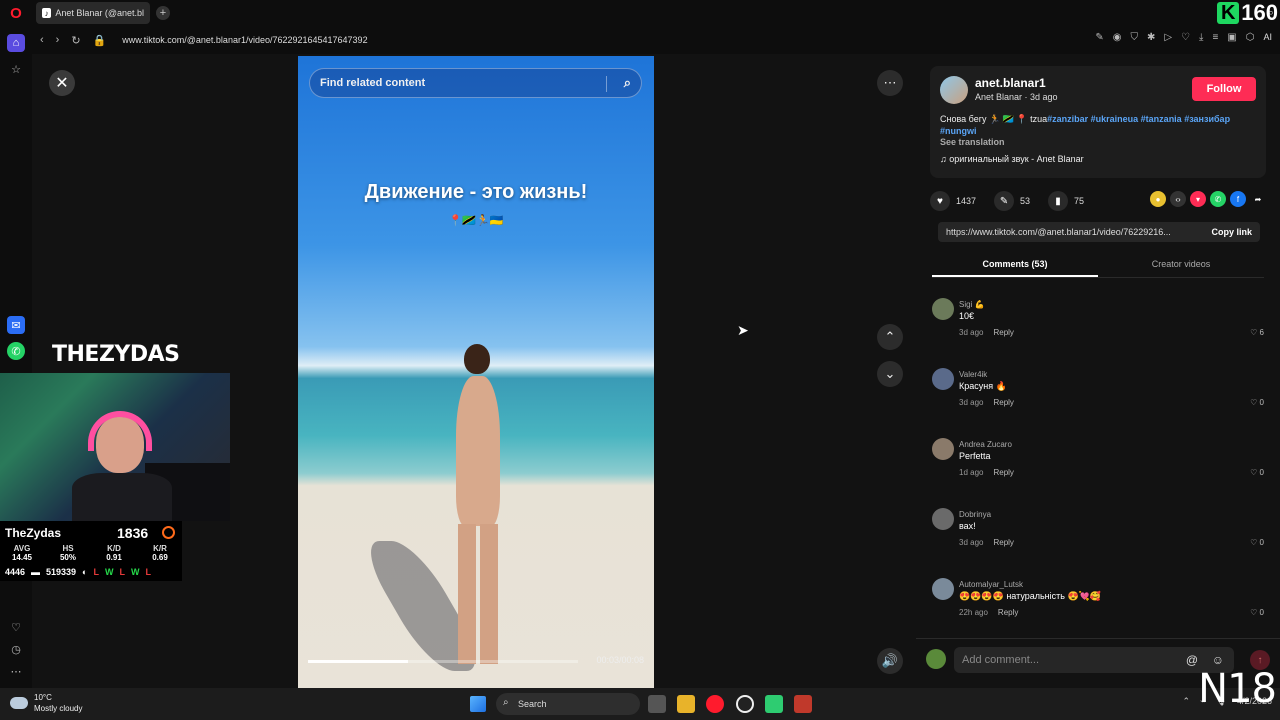  What do you see at coordinates (1181, 265) in the screenshot?
I see `tab-creator-videos: Creator videos` at bounding box center [1181, 265].